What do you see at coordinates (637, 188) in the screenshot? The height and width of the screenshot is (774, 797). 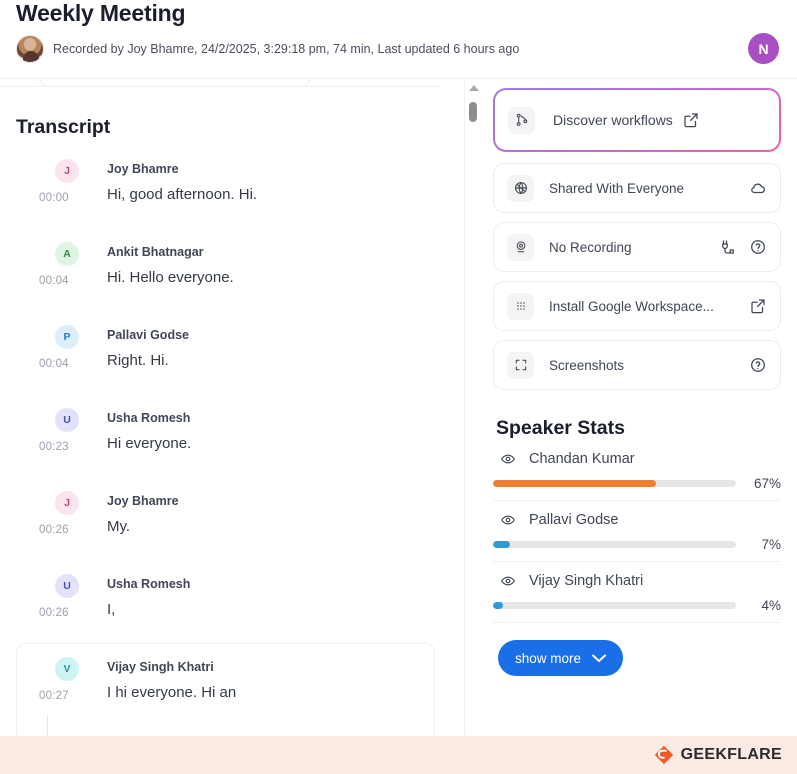 I see `side-card: Shared With Everyone` at bounding box center [637, 188].